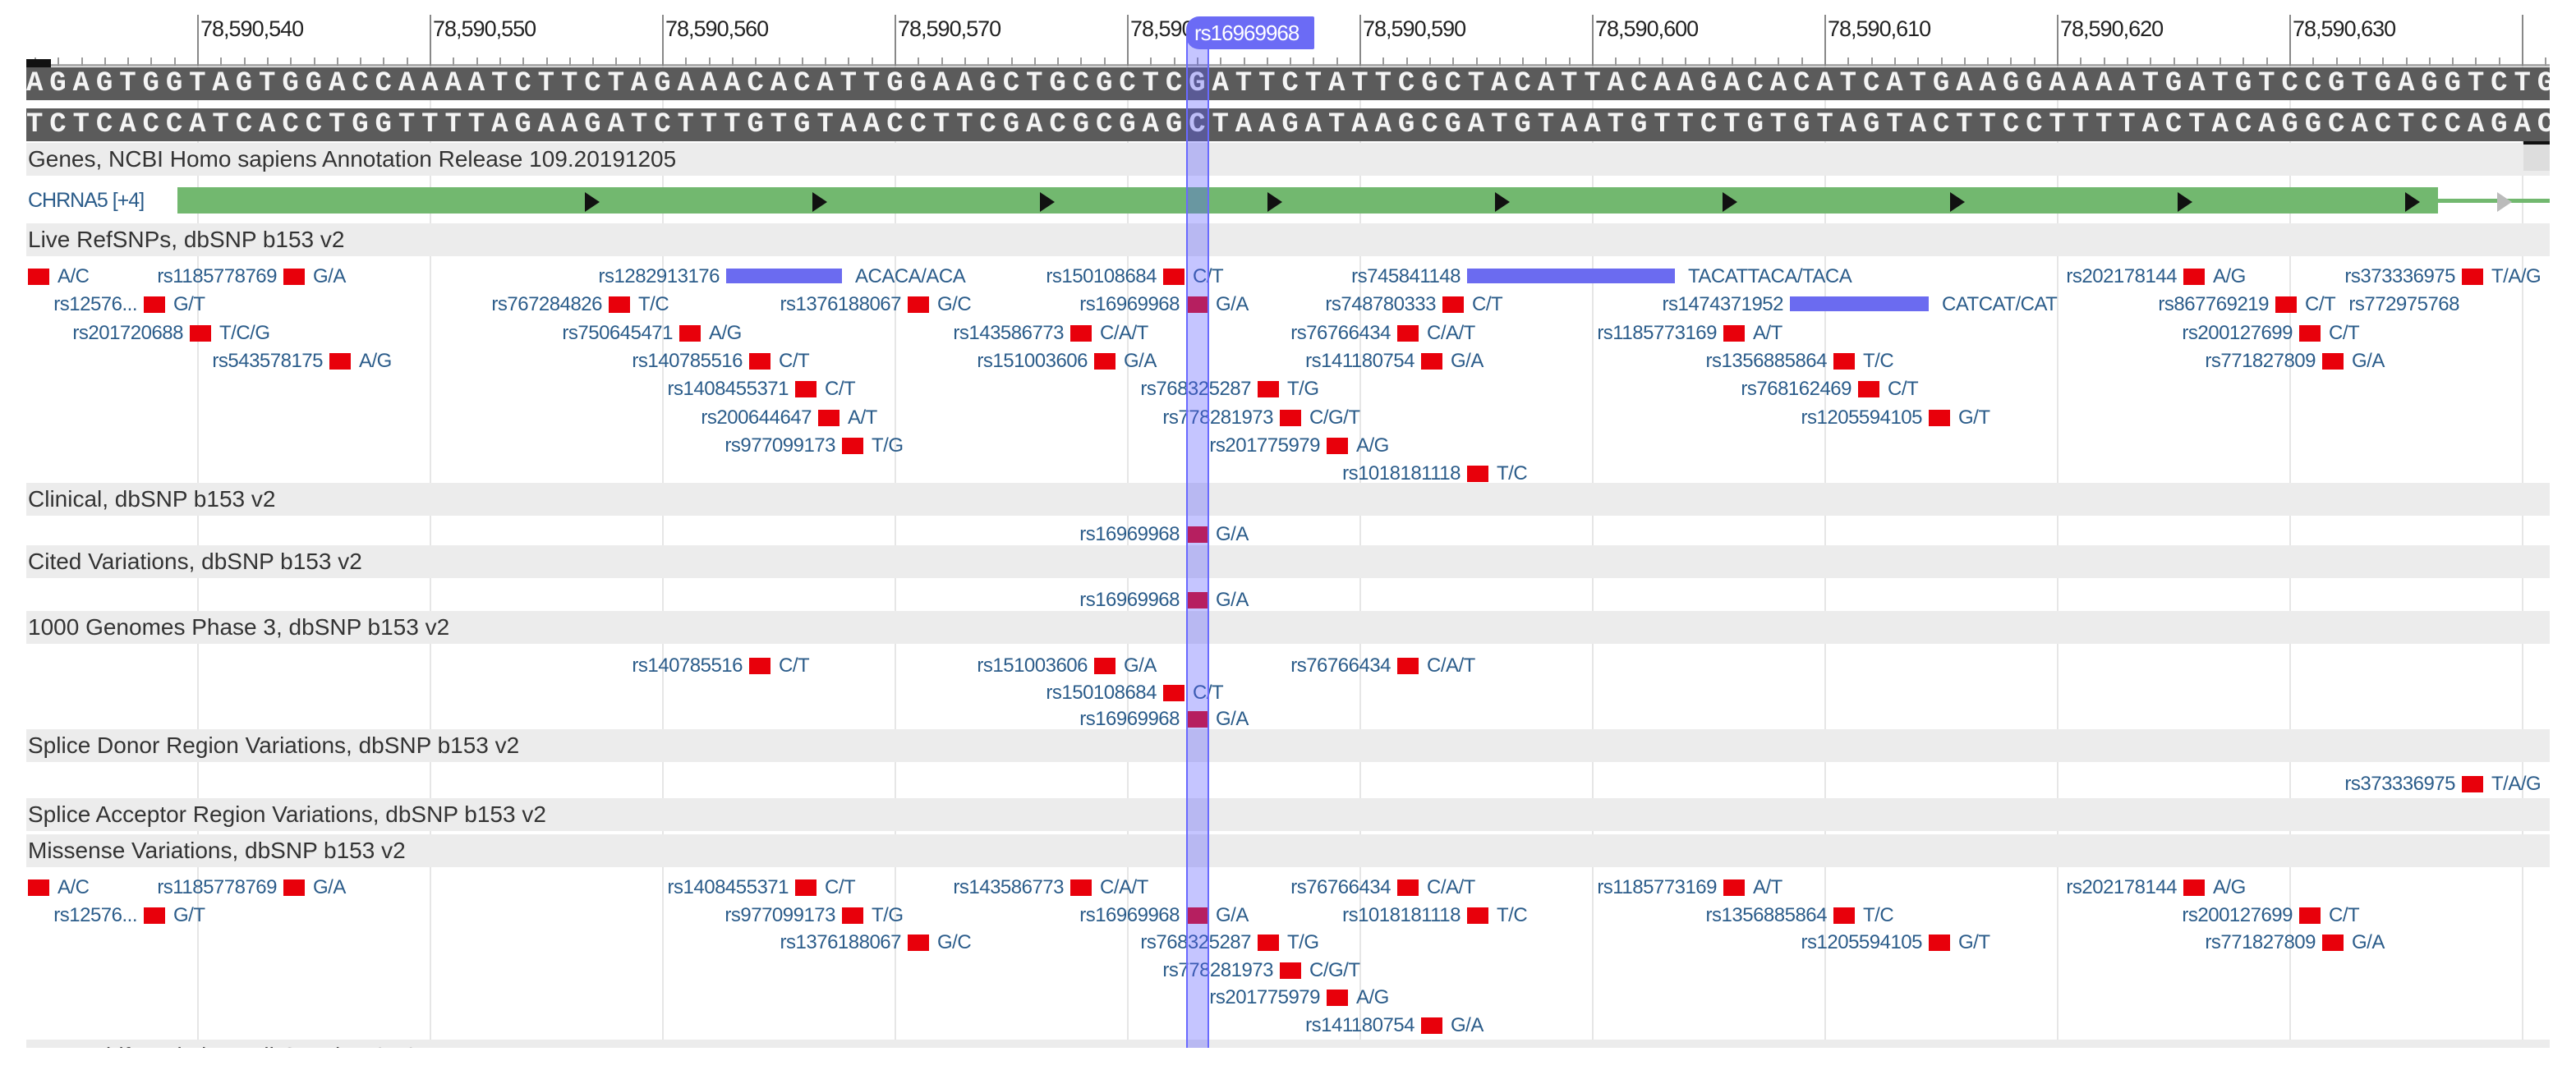 The image size is (2576, 1070). What do you see at coordinates (1401, 915) in the screenshot?
I see `variant-id: rs1018181118` at bounding box center [1401, 915].